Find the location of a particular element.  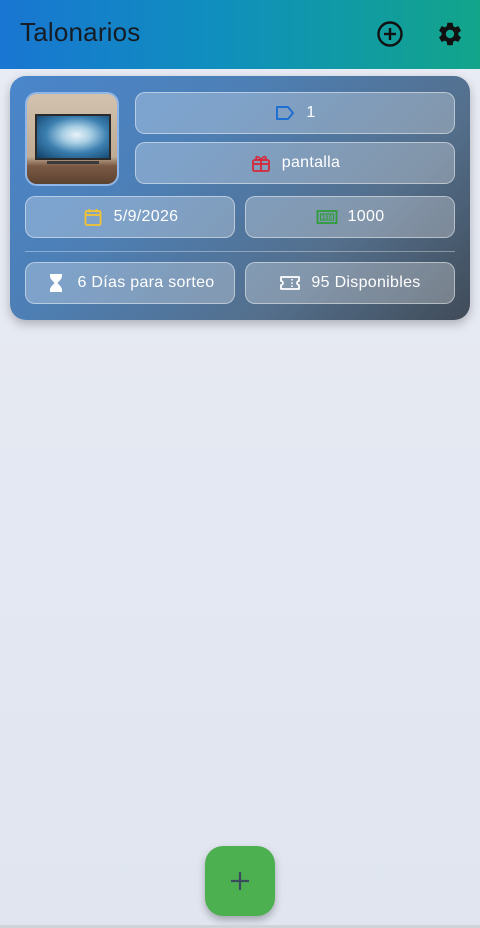

hourglass-icon is located at coordinates (56, 283).